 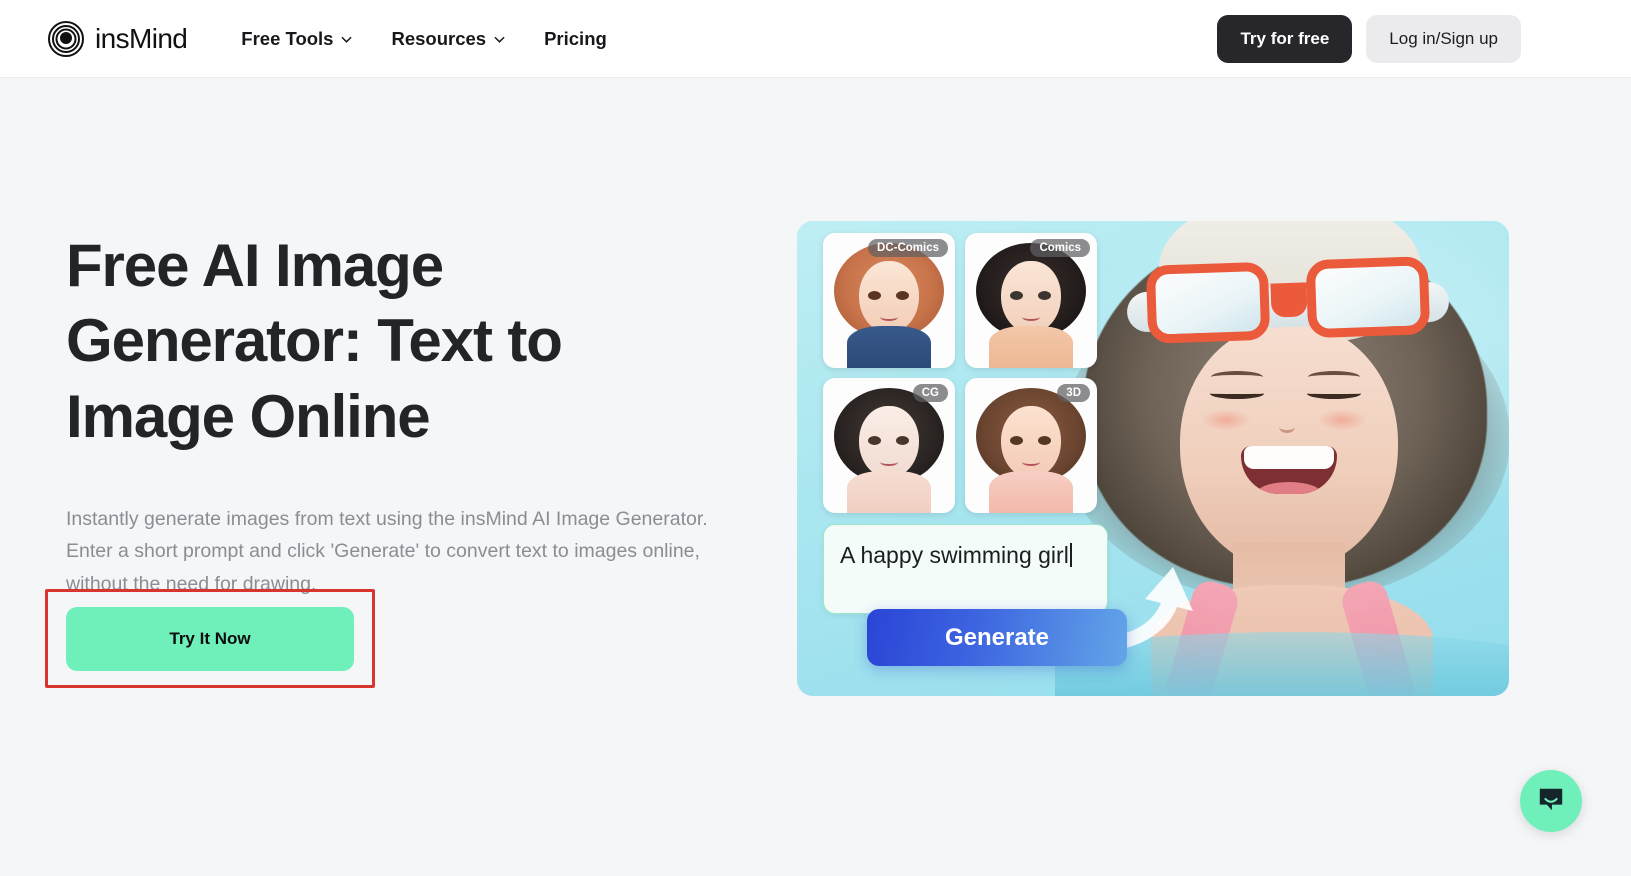 What do you see at coordinates (1073, 393) in the screenshot?
I see `thumbnail-badge: 3D` at bounding box center [1073, 393].